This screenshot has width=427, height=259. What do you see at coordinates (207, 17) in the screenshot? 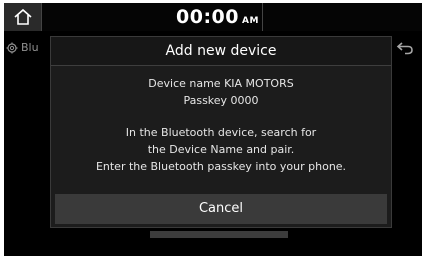
I see `clock-time: 00:00` at bounding box center [207, 17].